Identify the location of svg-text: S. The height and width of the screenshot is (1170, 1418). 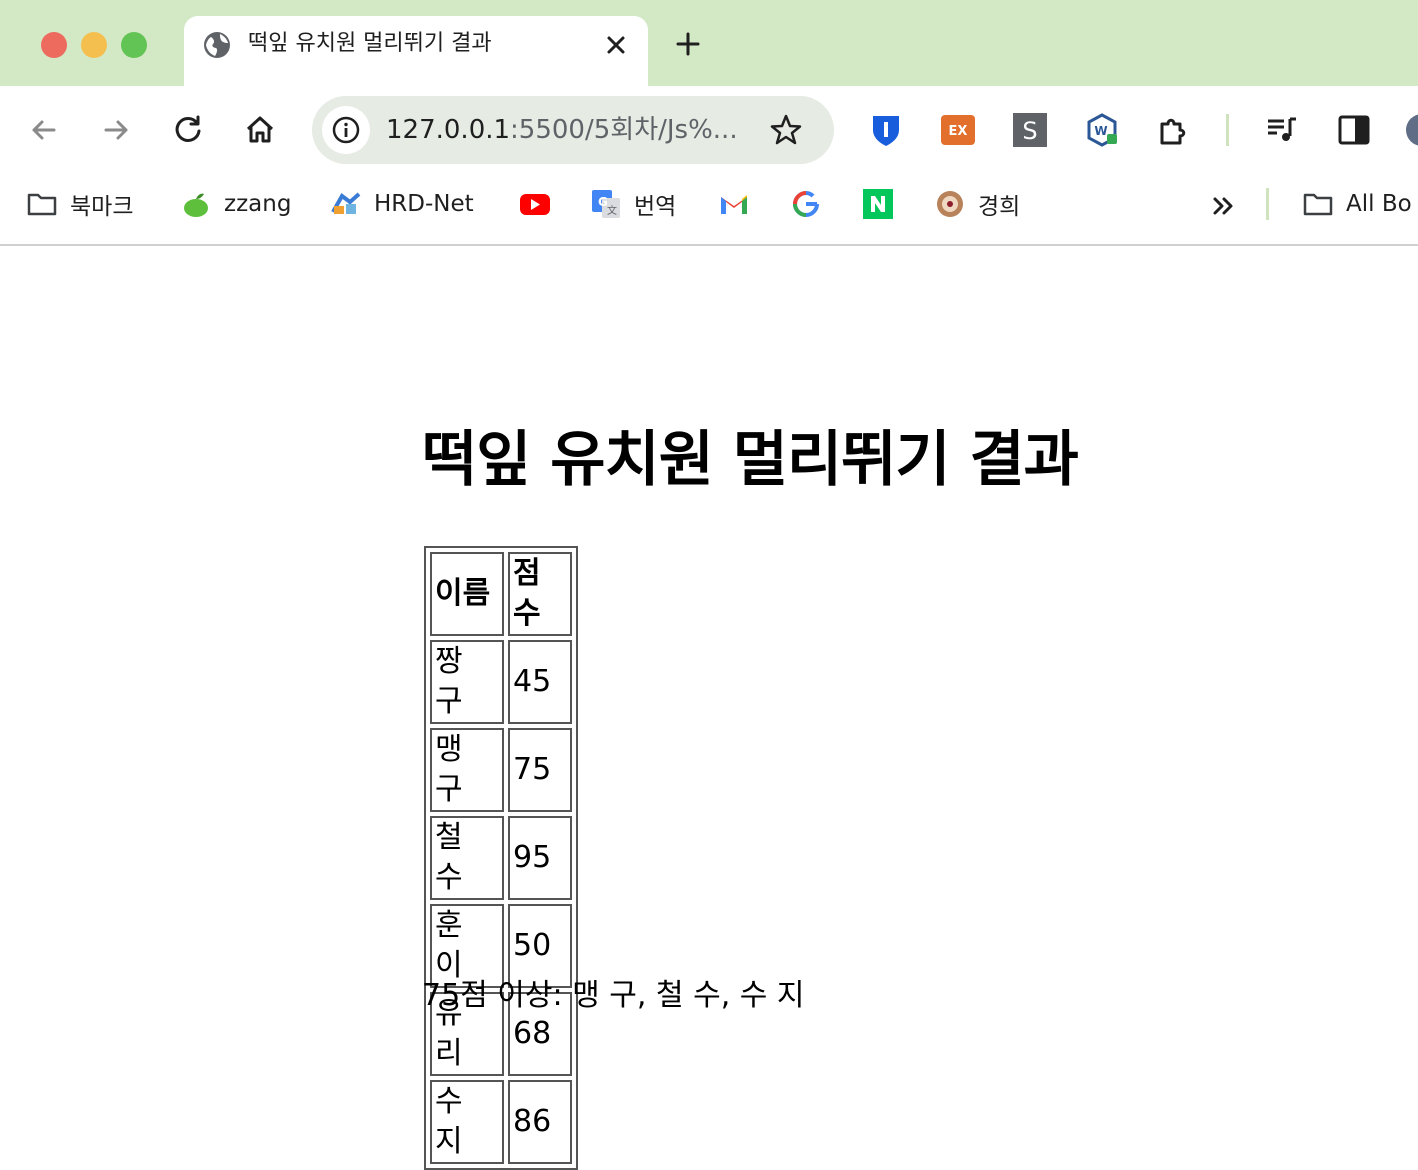
(1029, 131).